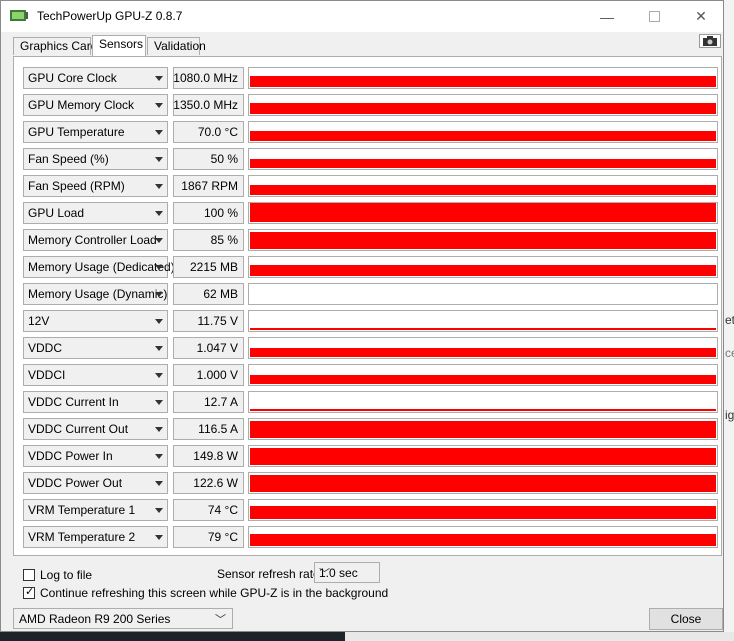  I want to click on sensor-value: 70.0 °C, so click(217, 132).